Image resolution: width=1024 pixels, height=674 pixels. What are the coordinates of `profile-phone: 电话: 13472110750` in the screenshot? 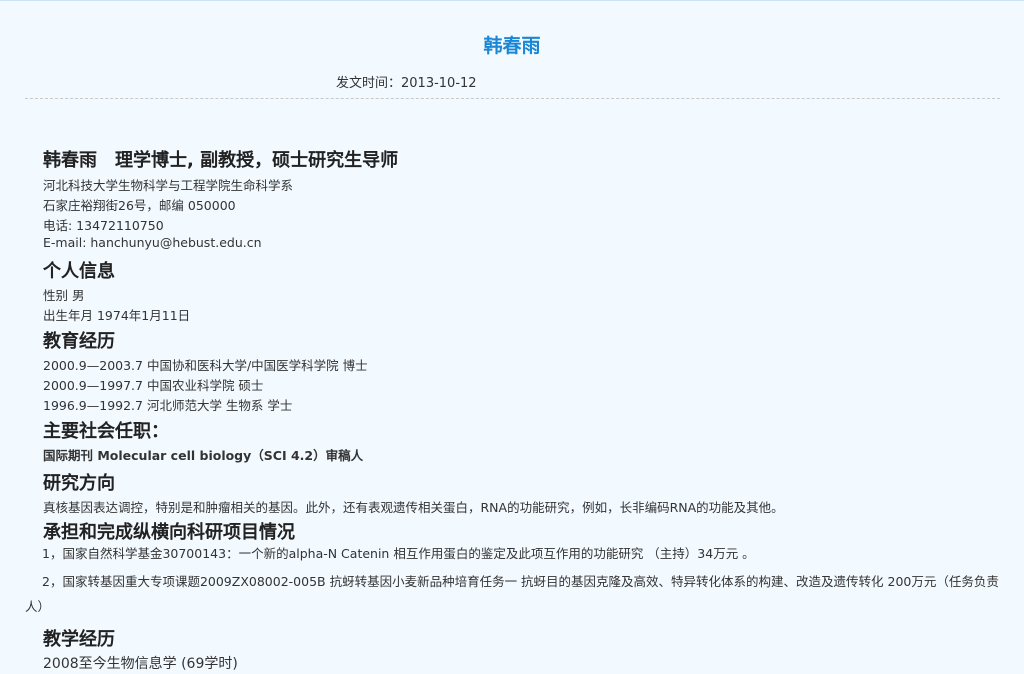 It's located at (103, 225).